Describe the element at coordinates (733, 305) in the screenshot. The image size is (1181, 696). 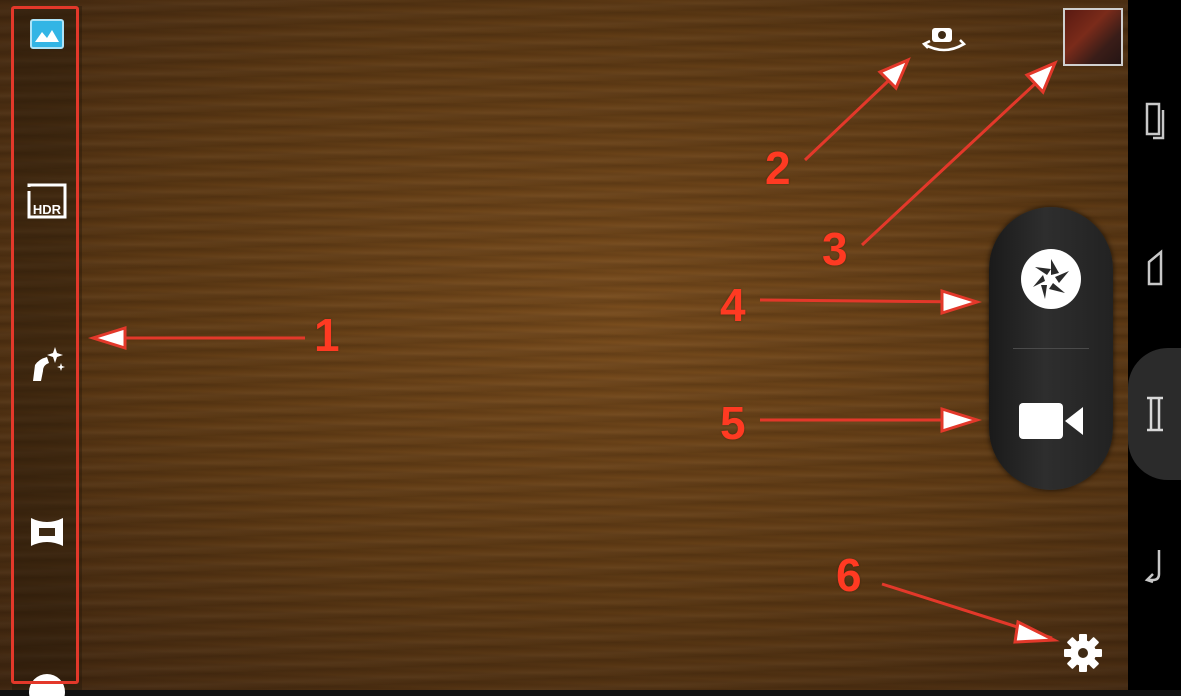
I see `callout-number-4: 4` at that location.